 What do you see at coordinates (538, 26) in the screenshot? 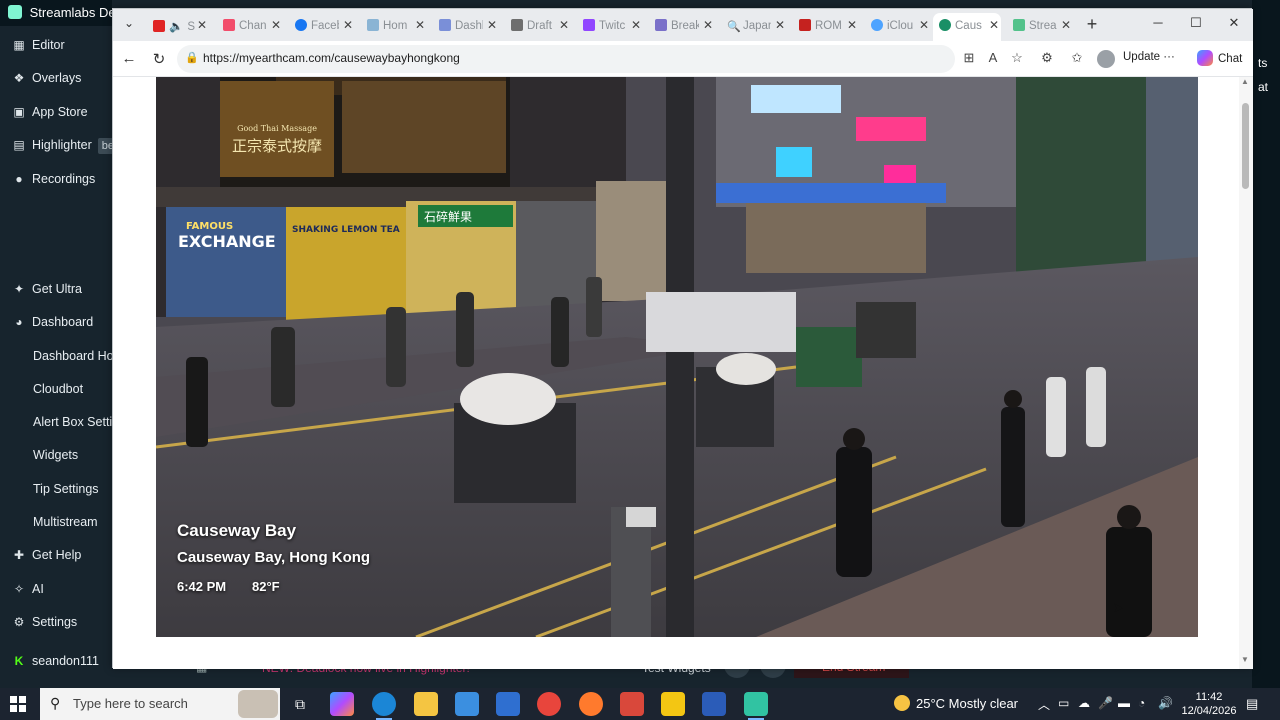
I see `tab-drafts: Draft ✕` at bounding box center [538, 26].